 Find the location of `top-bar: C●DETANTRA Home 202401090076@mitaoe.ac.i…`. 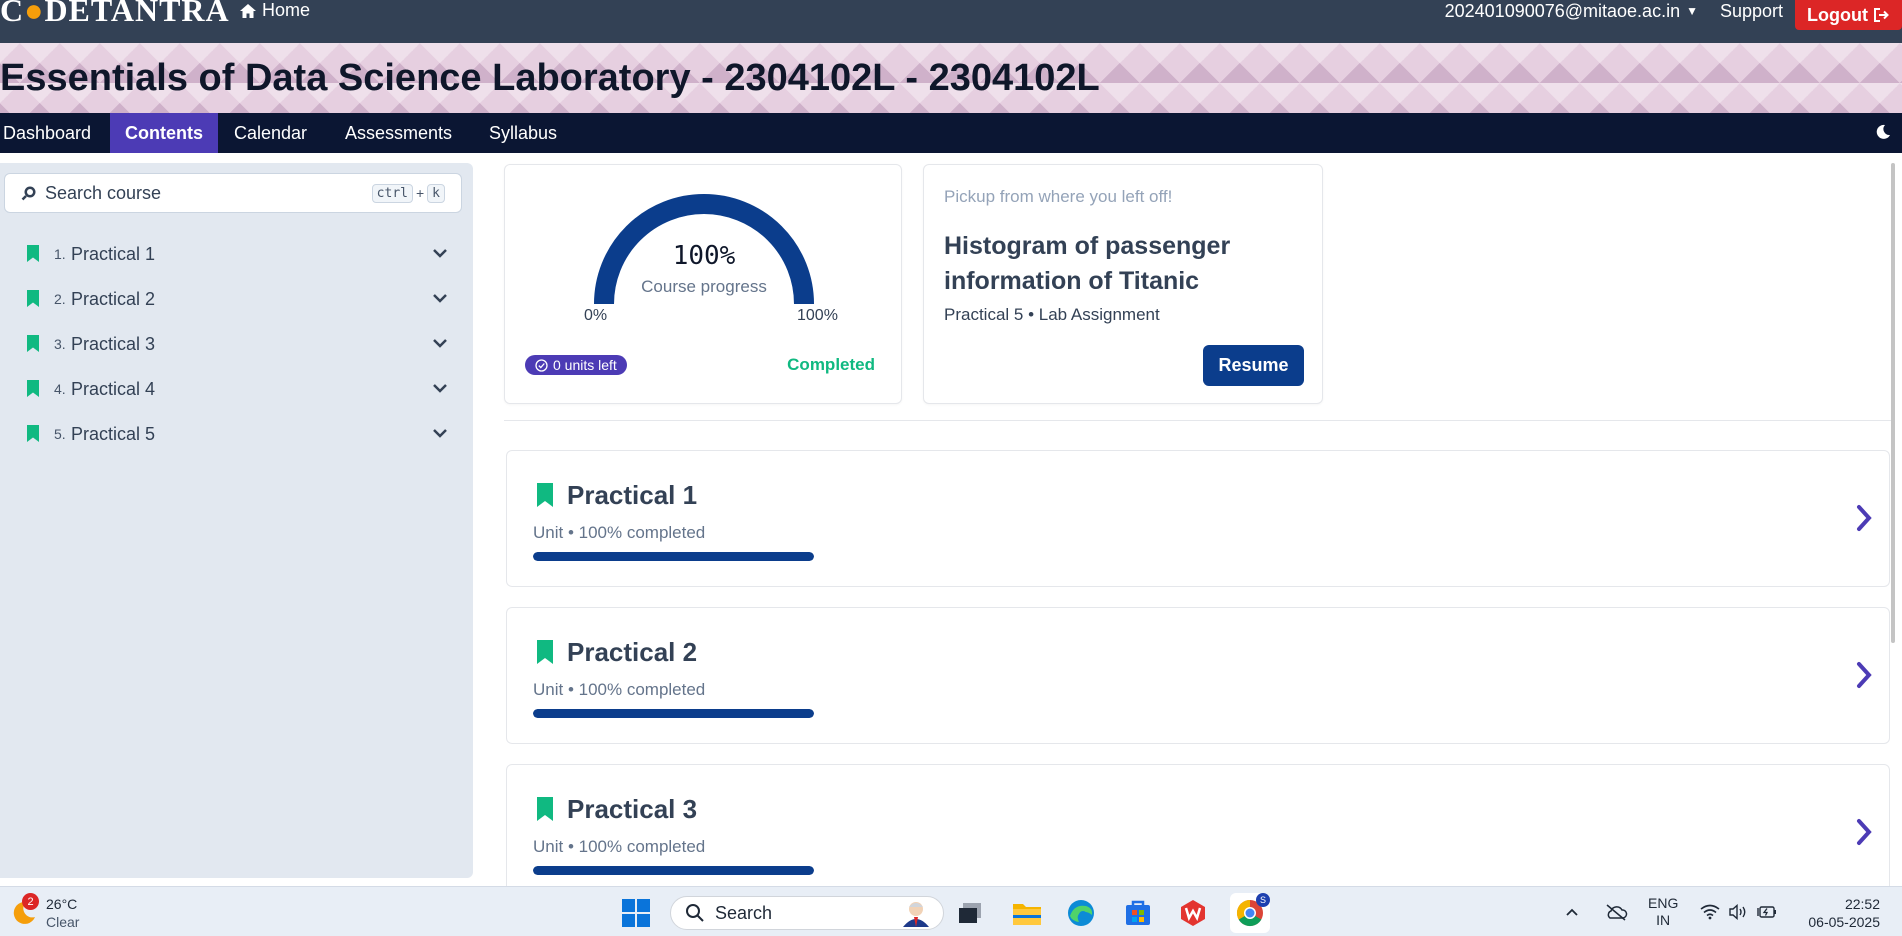

top-bar: C●DETANTRA Home 202401090076@mitaoe.ac.i… is located at coordinates (951, 21).